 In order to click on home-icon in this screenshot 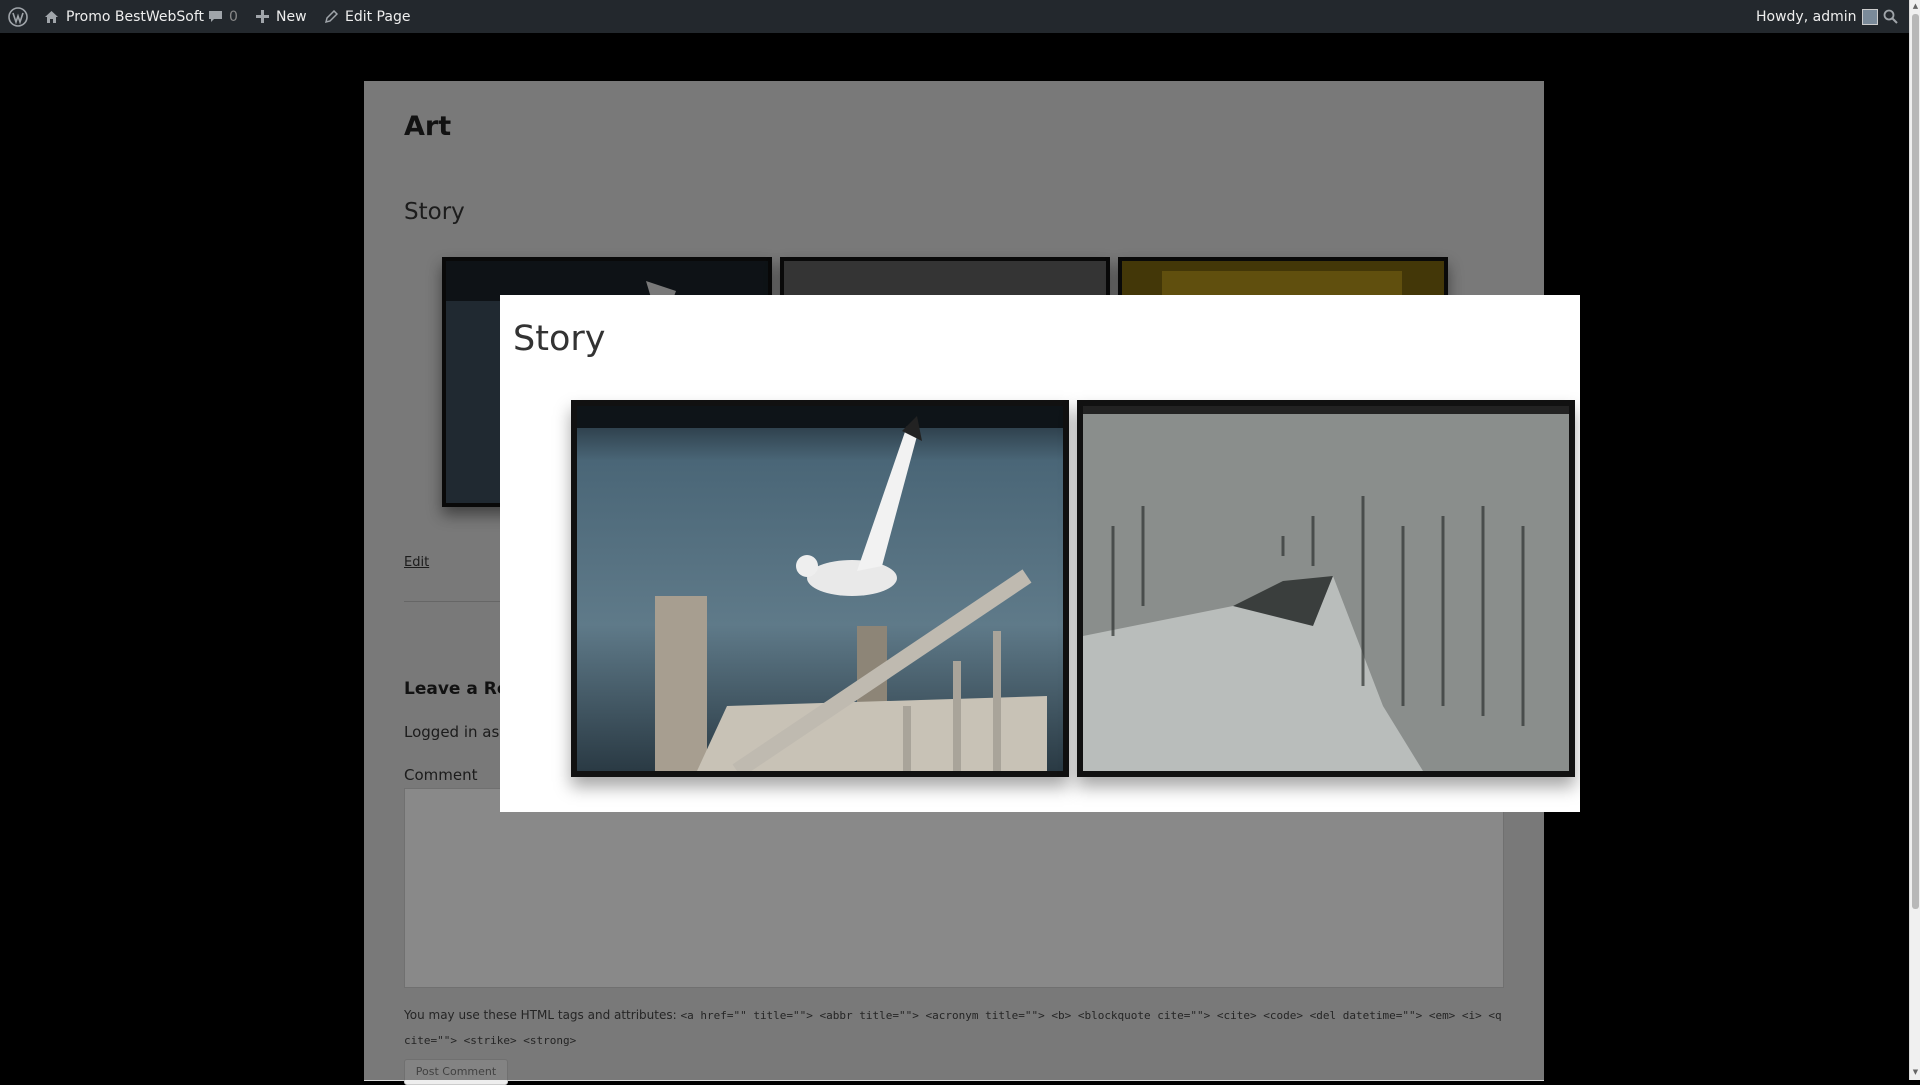, I will do `click(51, 17)`.